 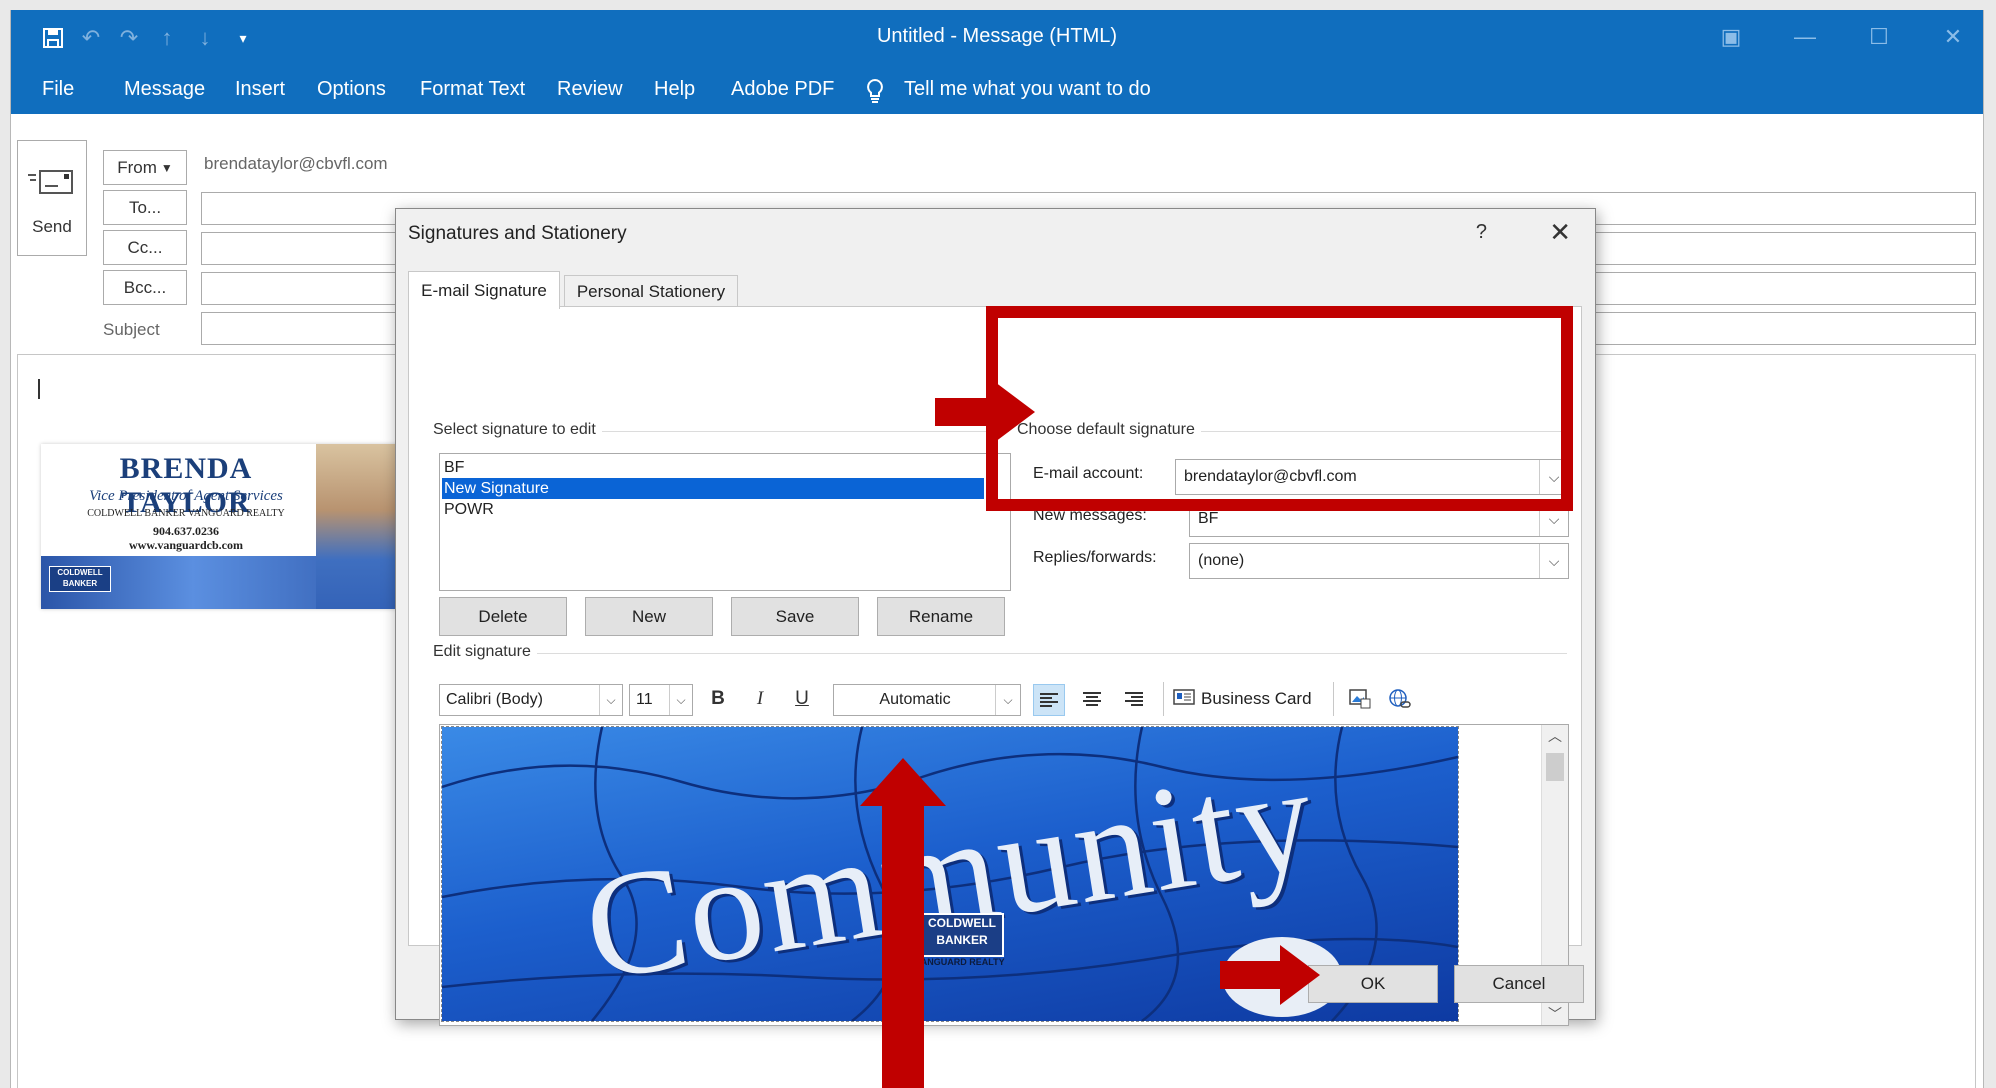 I want to click on font-color-value: Automatic, so click(x=915, y=699).